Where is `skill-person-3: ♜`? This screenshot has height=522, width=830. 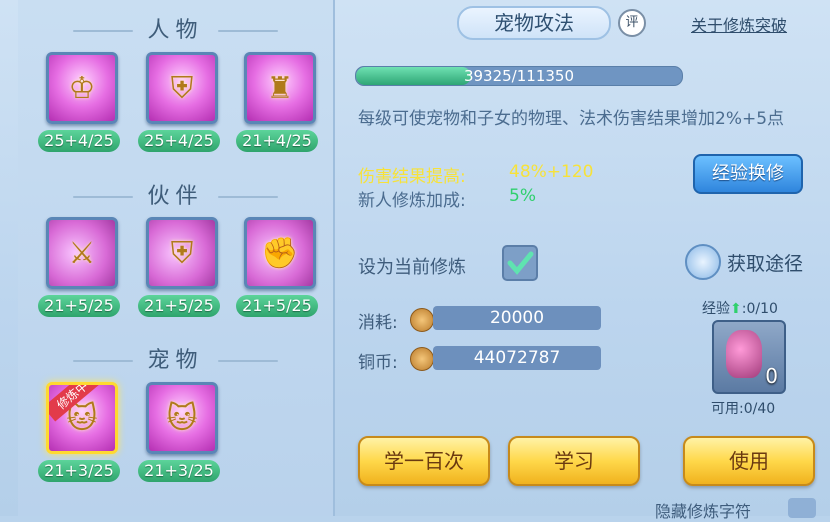
skill-person-3: ♜ is located at coordinates (280, 88).